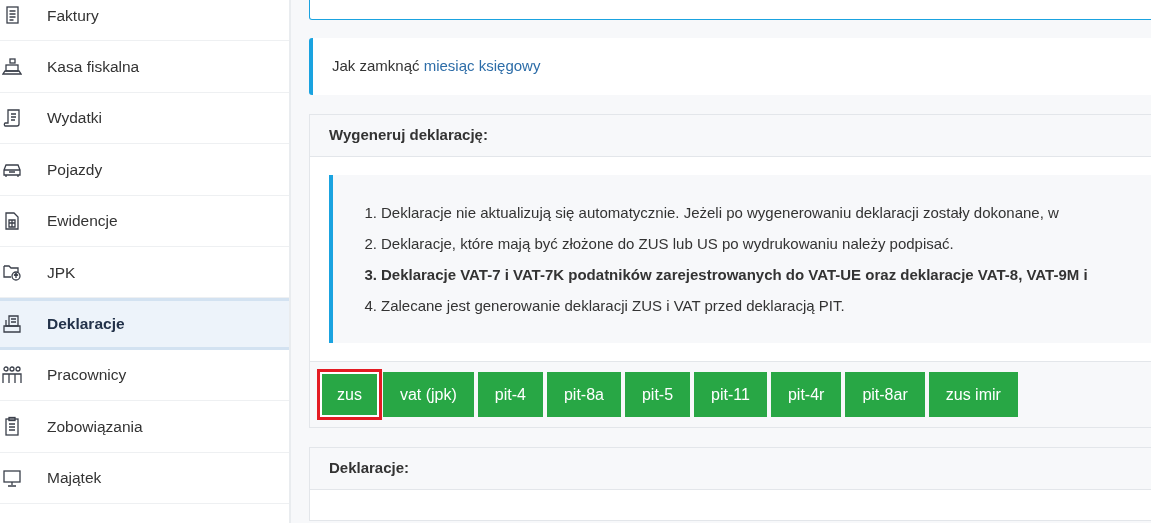  I want to click on sidebar-item: Kasa fiskalna, so click(144, 67).